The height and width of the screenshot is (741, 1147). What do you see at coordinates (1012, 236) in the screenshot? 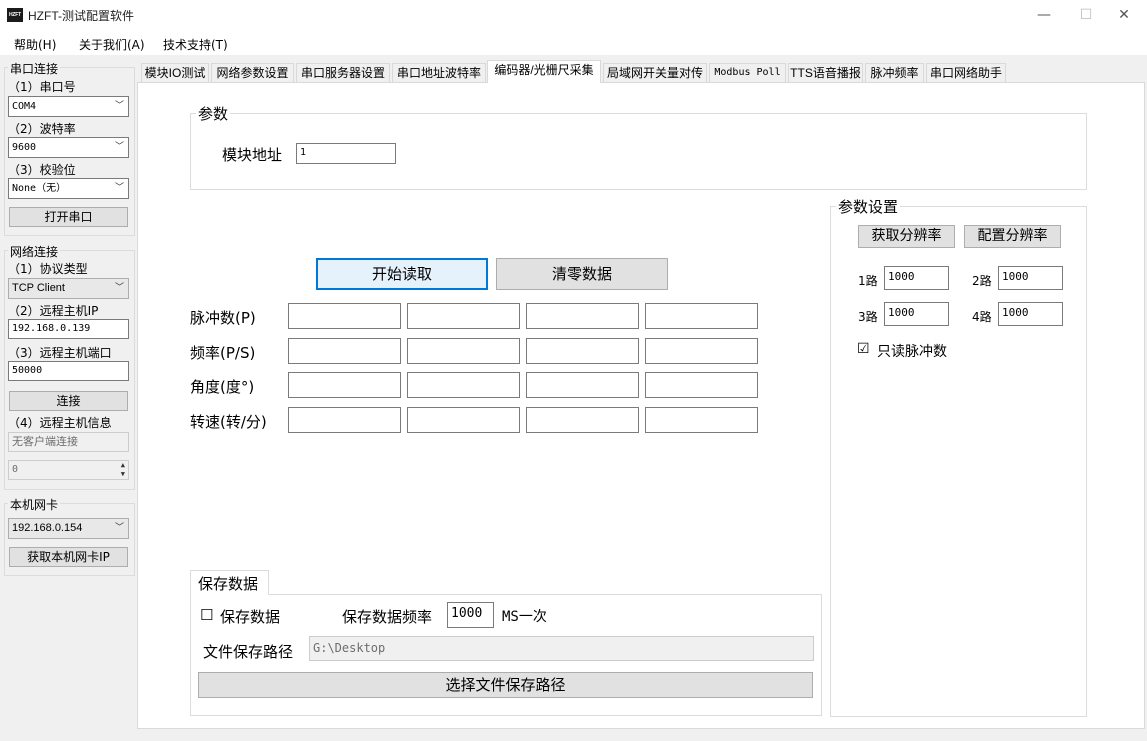
I see `set-resolution-button: 配置分辨率` at bounding box center [1012, 236].